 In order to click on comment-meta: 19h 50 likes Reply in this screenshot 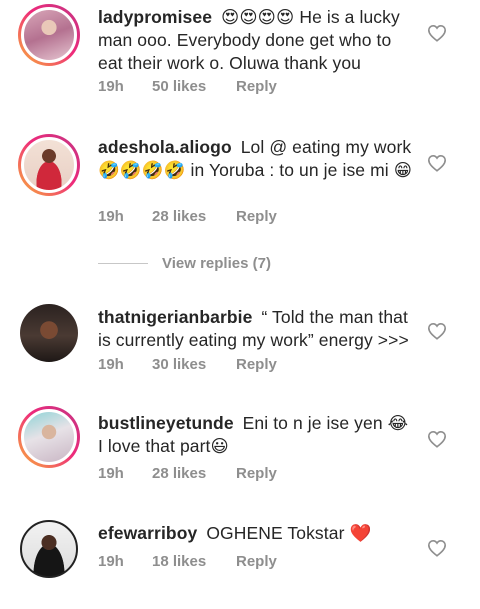, I will do `click(187, 86)`.